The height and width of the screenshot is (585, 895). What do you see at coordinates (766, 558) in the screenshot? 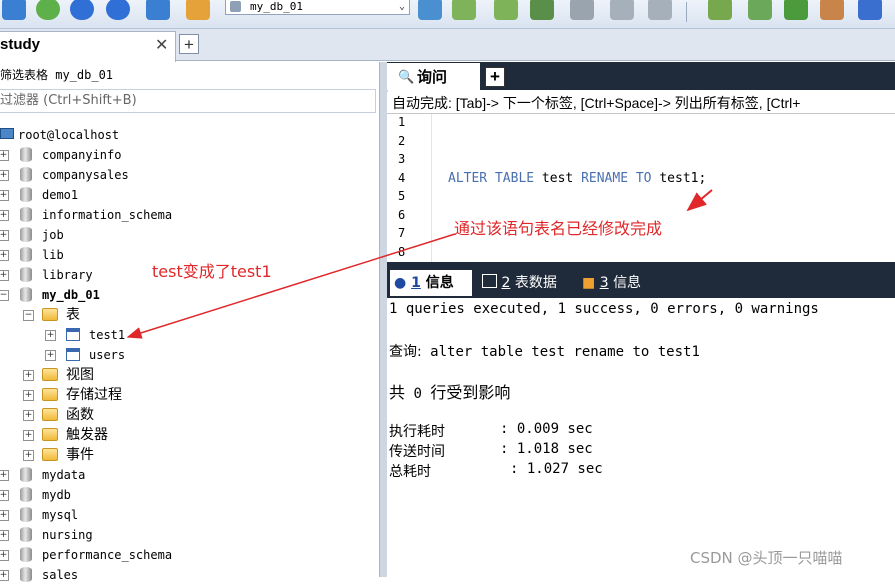
I see `watermark: CSDN @头顶一只喵喵` at bounding box center [766, 558].